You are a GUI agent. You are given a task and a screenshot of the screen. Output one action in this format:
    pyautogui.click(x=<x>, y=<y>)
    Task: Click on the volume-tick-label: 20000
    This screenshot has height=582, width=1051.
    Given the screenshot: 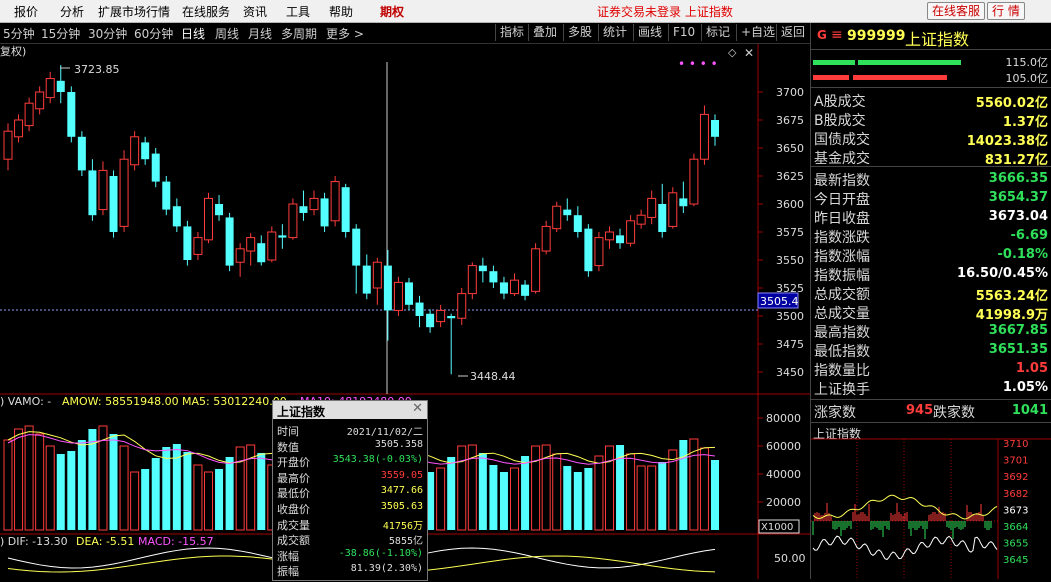 What is the action you would take?
    pyautogui.click(x=783, y=502)
    